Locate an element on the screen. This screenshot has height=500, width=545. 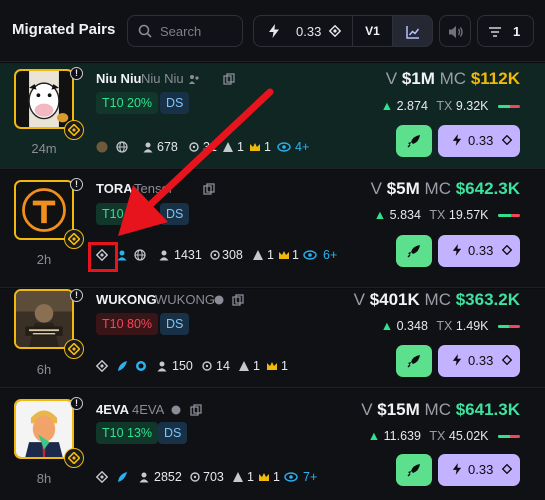
tx-count: 1.49K is located at coordinates (472, 326).